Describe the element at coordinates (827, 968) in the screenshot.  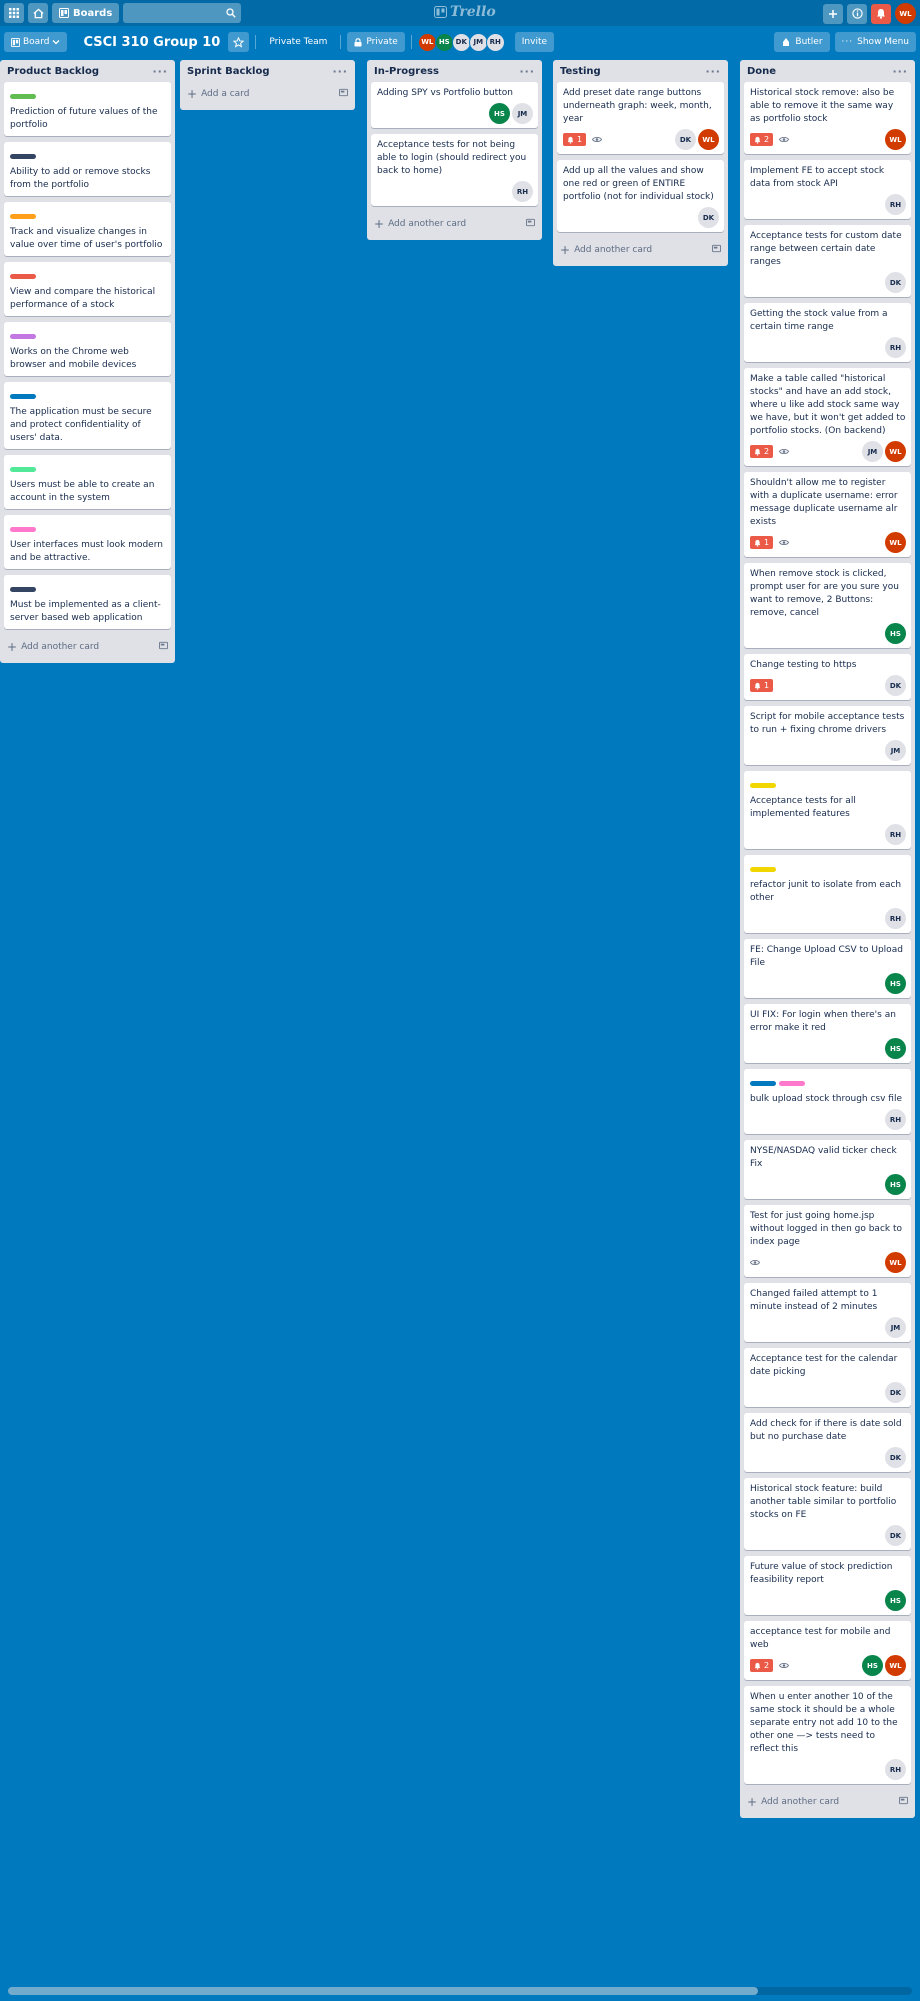
I see `card: FE: Change Upload CSV to Upload File HS` at that location.